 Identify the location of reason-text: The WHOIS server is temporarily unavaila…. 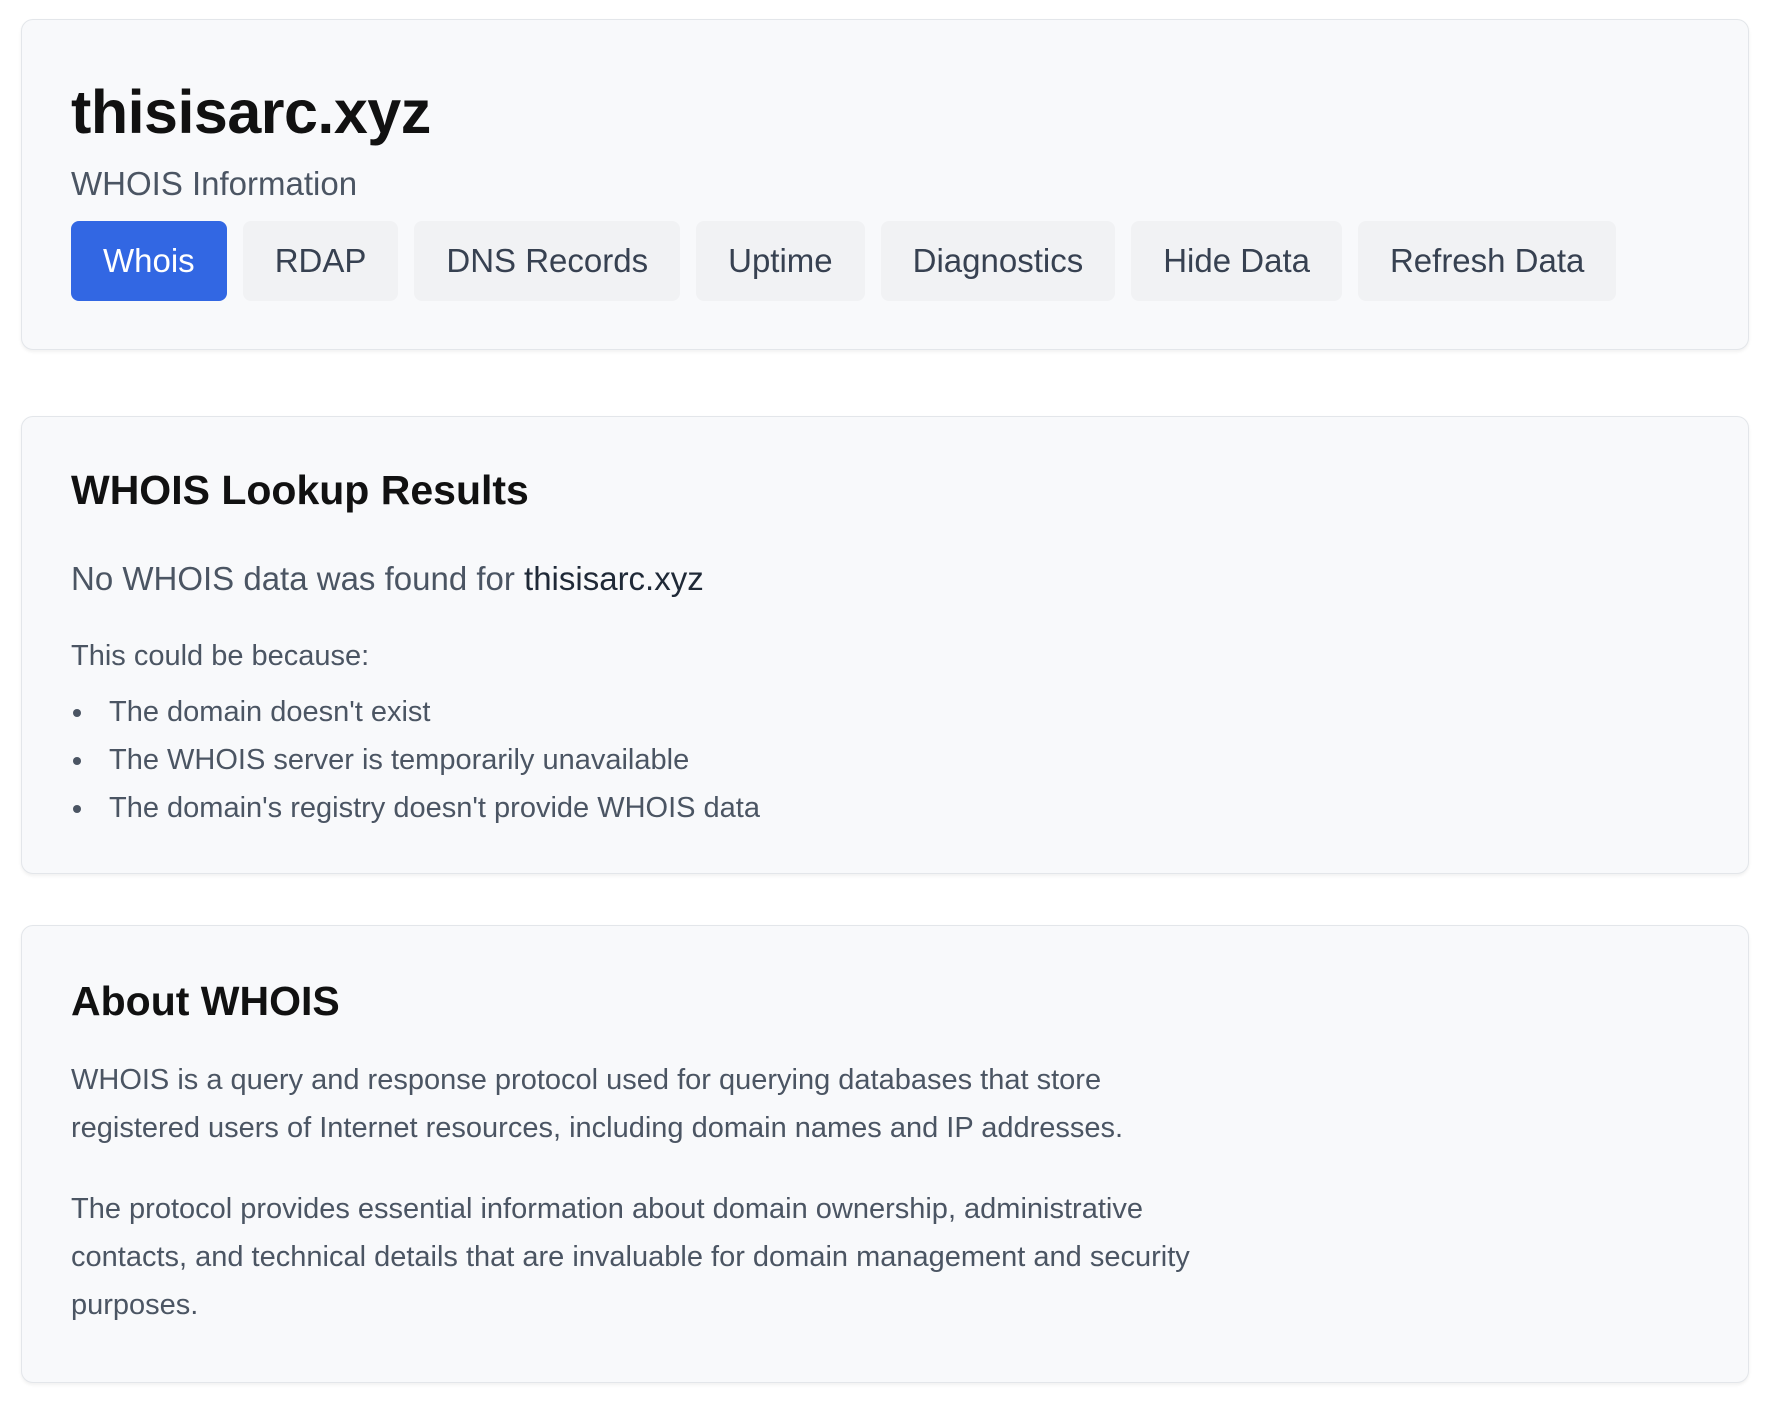
(399, 760).